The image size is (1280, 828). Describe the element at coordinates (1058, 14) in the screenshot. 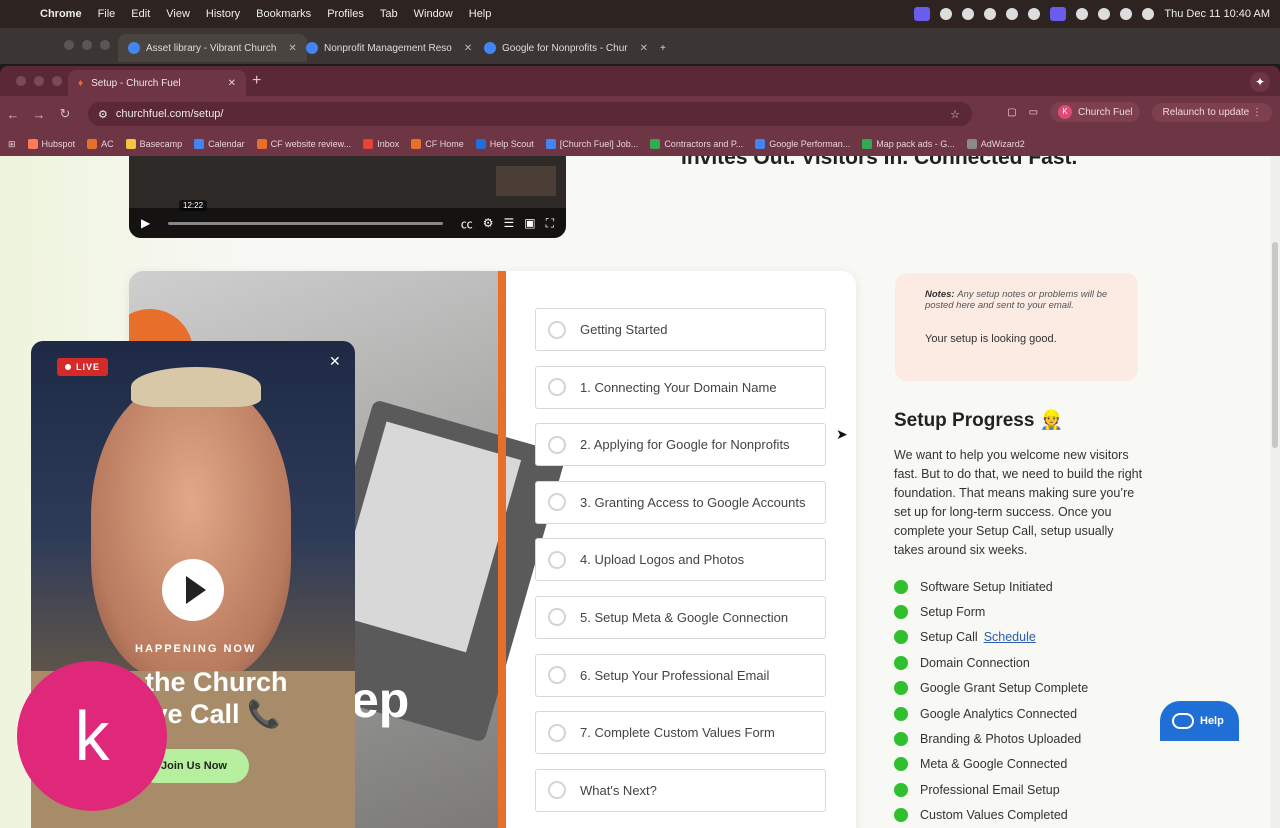

I see `display-mirror-icon` at that location.